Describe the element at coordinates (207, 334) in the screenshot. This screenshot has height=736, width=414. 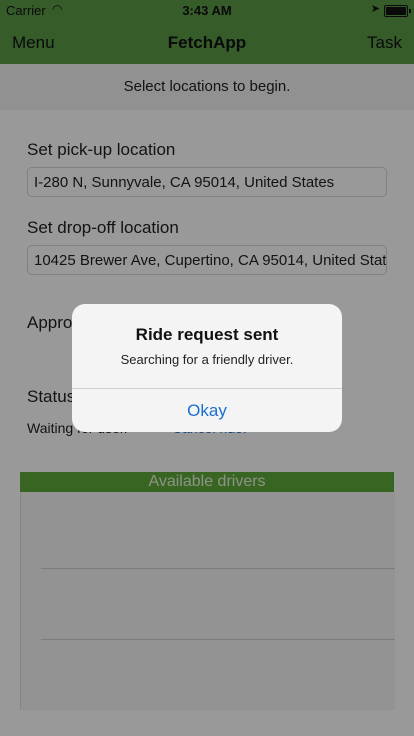
I see `alert-title: Ride request sent` at that location.